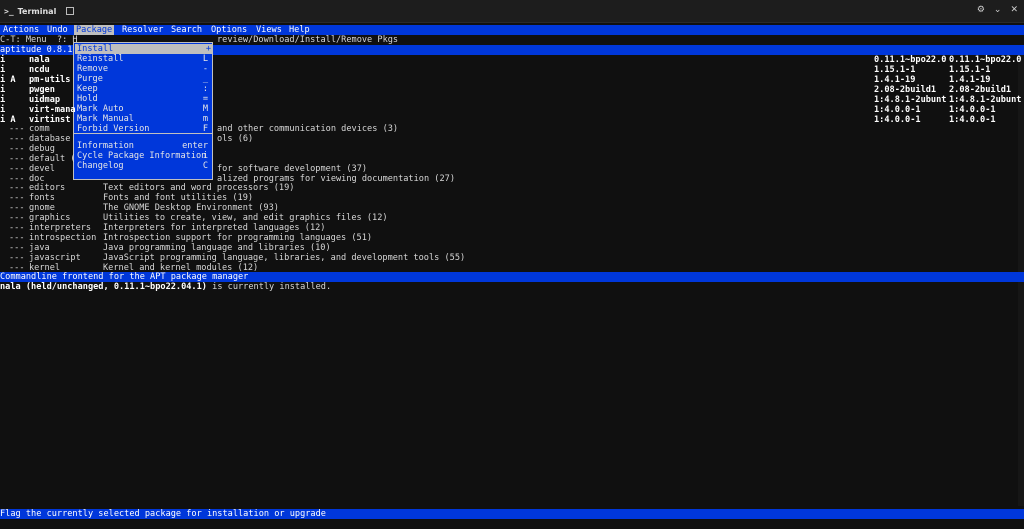 The width and height of the screenshot is (1024, 529). What do you see at coordinates (70, 11) in the screenshot?
I see `new-tab-icon` at bounding box center [70, 11].